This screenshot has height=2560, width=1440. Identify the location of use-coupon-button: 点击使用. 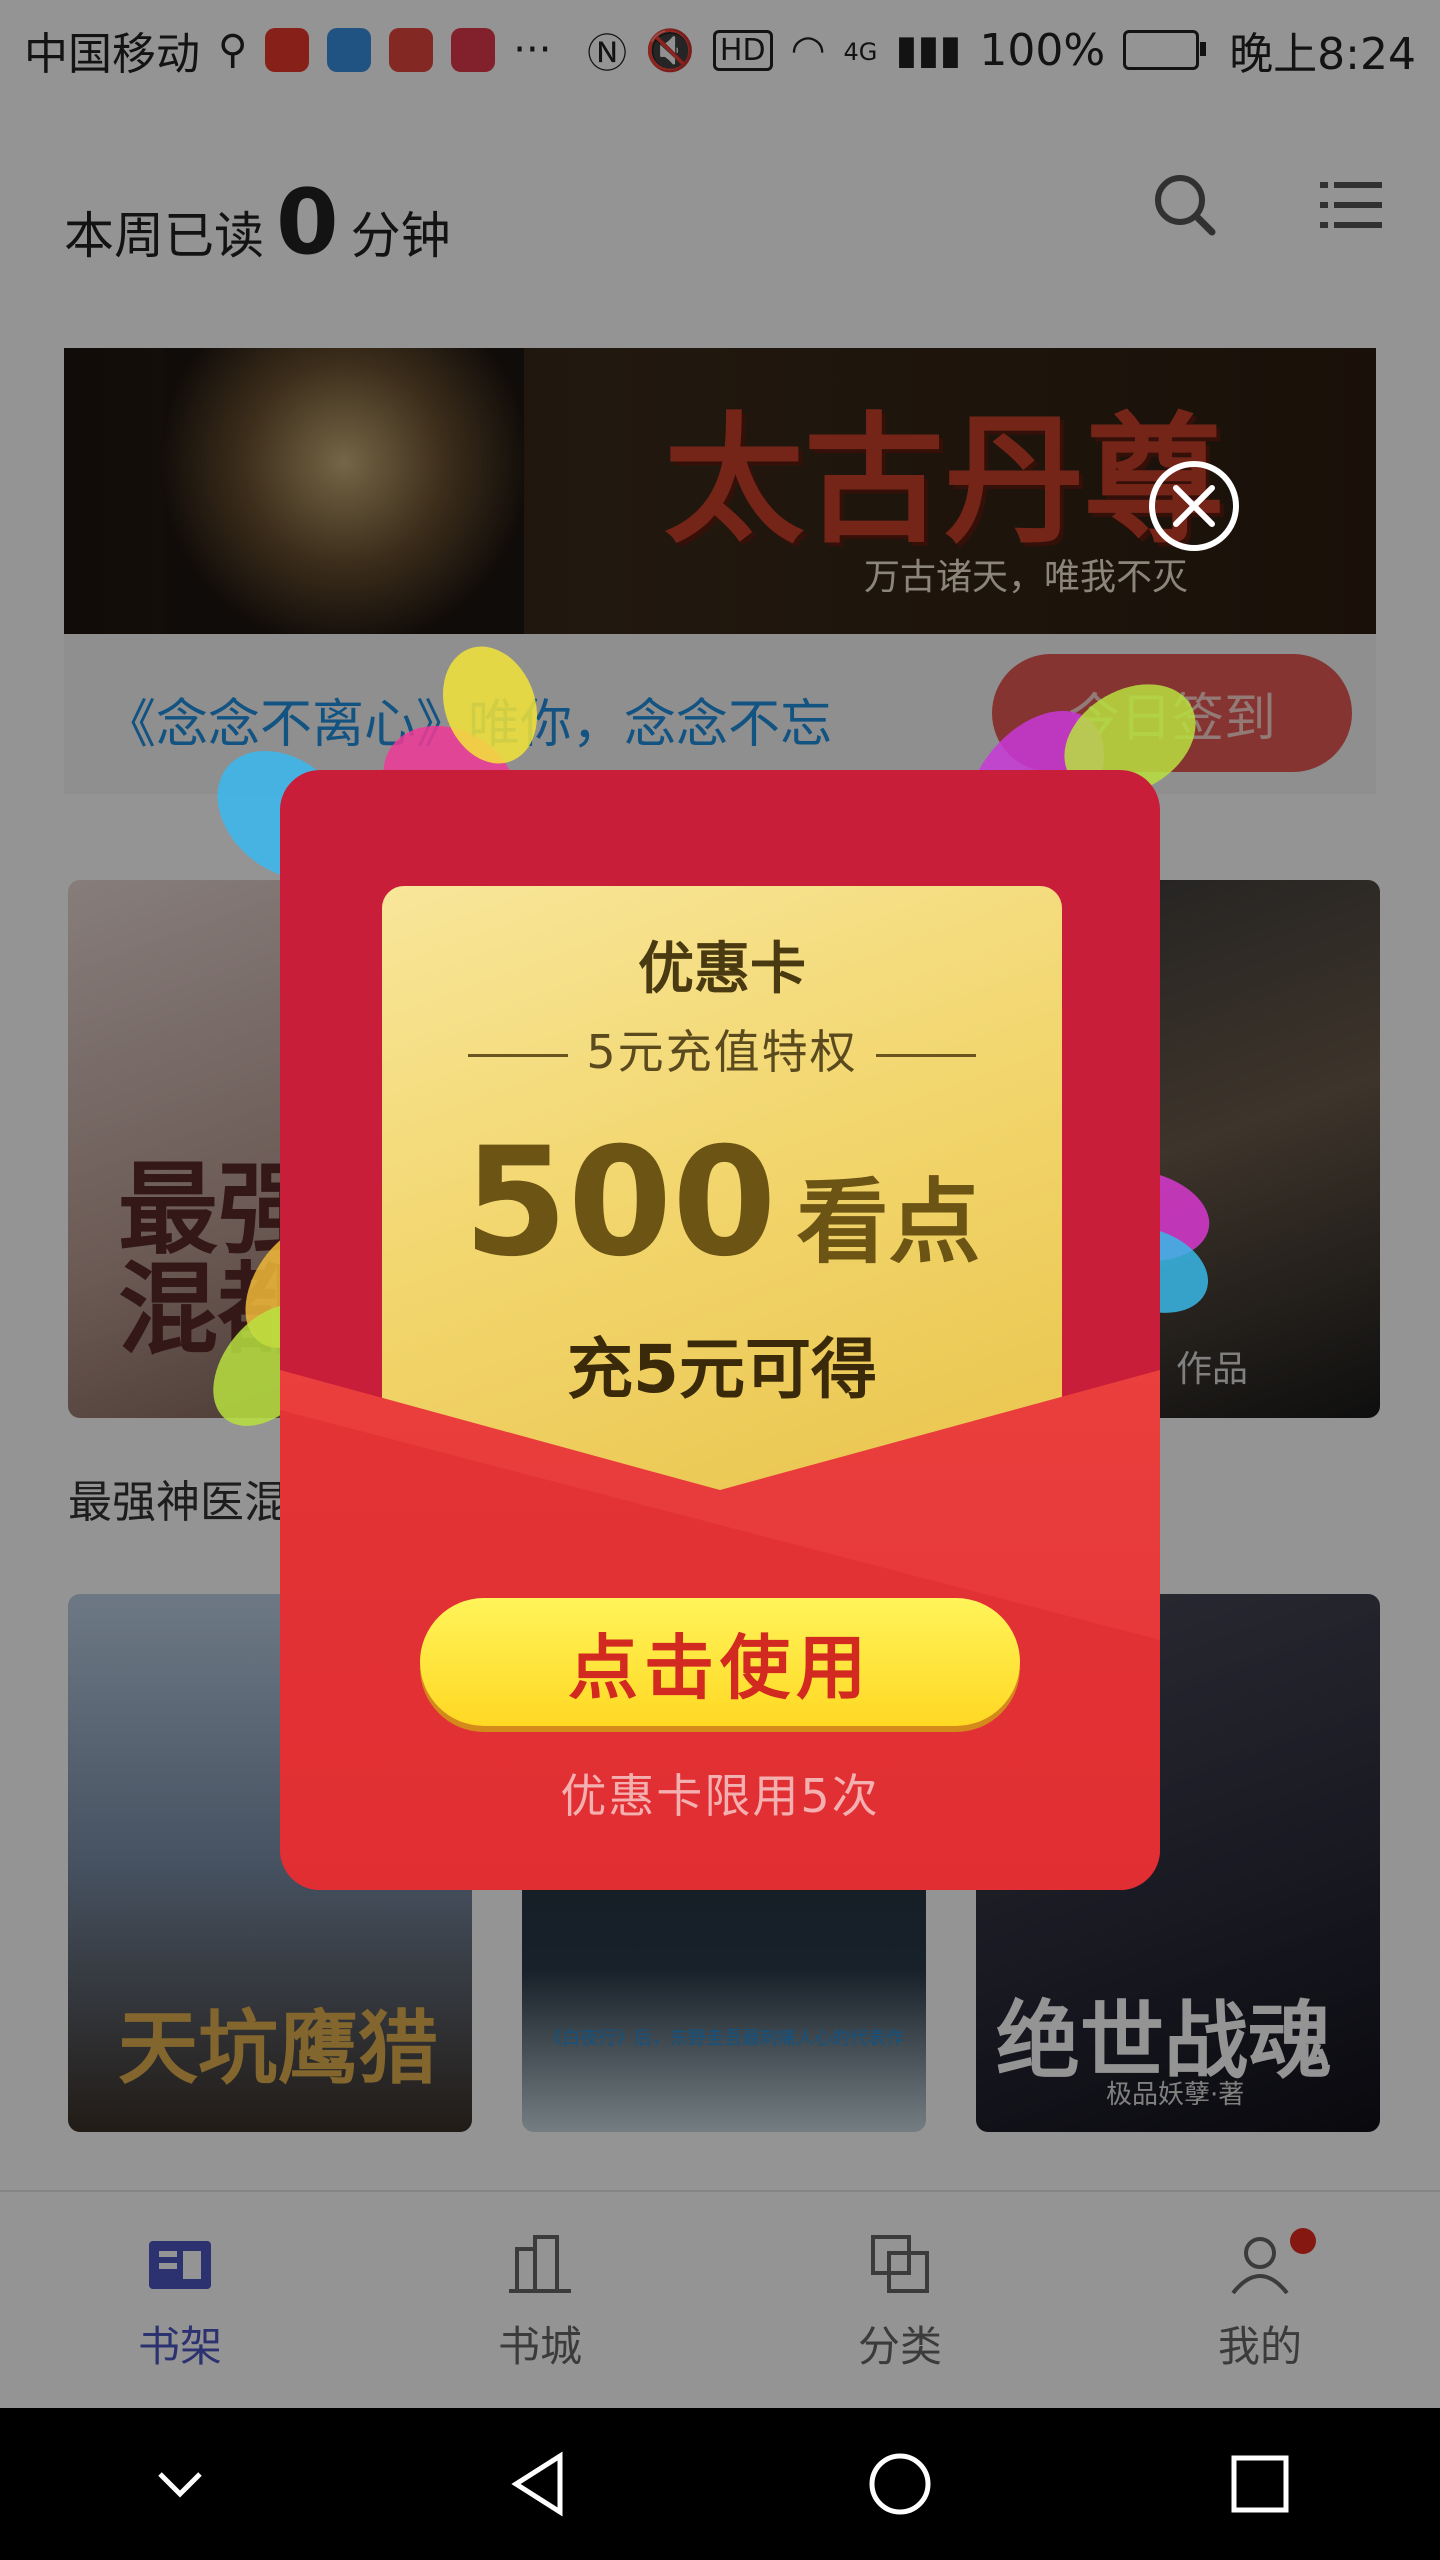
(720, 1662).